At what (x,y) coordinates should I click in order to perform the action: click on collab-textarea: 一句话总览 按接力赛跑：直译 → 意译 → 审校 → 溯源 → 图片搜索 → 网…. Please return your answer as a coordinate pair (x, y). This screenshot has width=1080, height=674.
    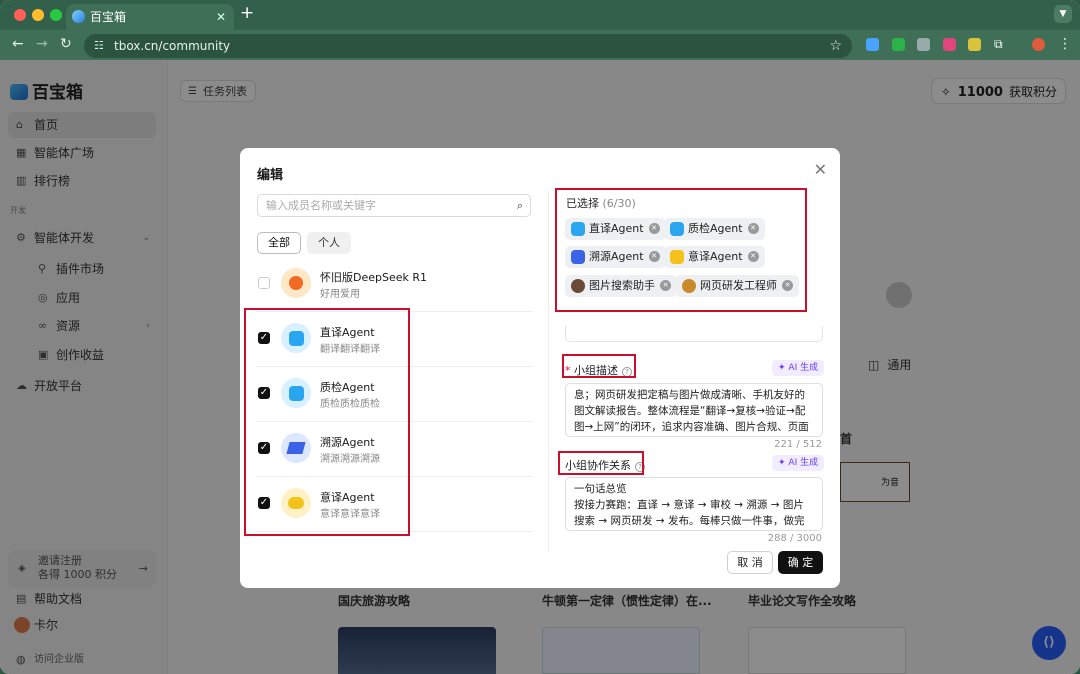
    Looking at the image, I should click on (694, 504).